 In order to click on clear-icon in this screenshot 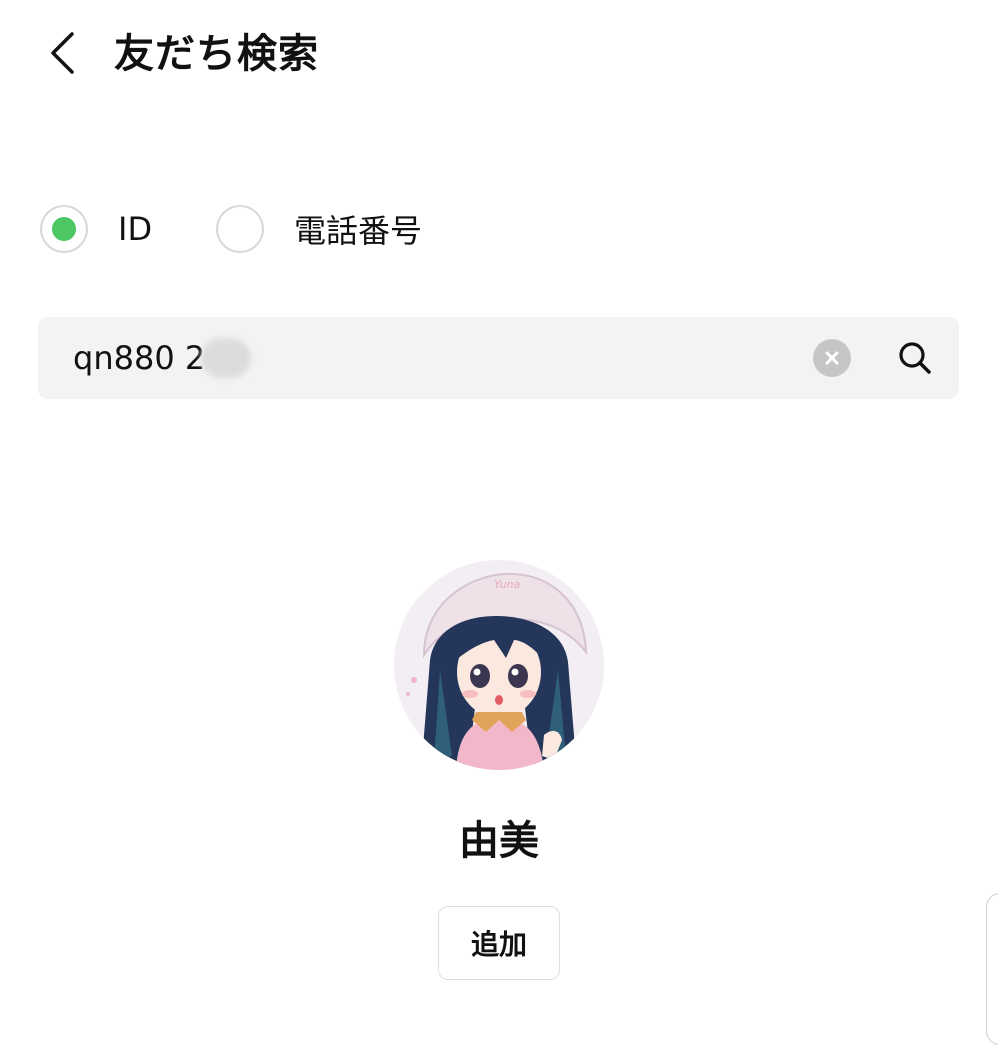, I will do `click(832, 358)`.